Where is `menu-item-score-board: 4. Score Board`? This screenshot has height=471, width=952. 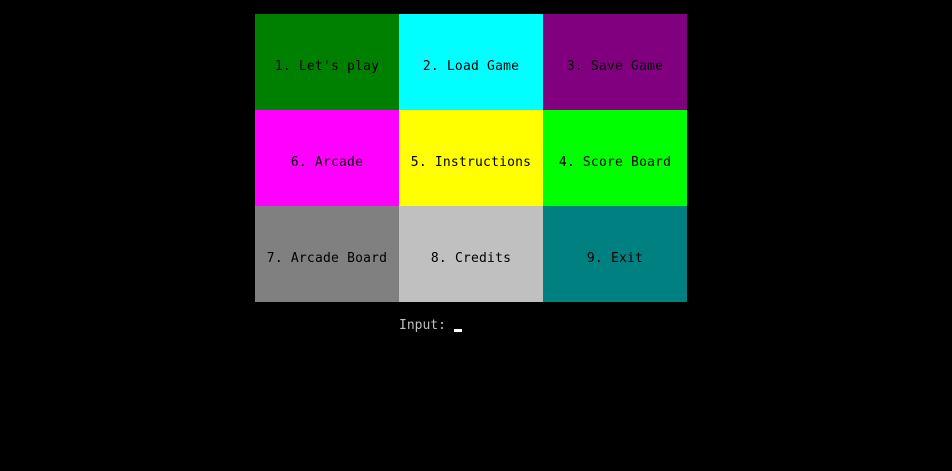 menu-item-score-board: 4. Score Board is located at coordinates (615, 158).